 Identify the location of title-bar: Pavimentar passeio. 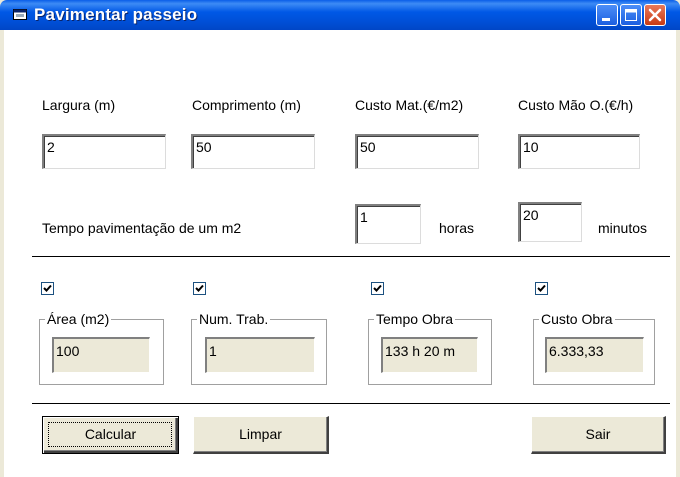
(340, 15).